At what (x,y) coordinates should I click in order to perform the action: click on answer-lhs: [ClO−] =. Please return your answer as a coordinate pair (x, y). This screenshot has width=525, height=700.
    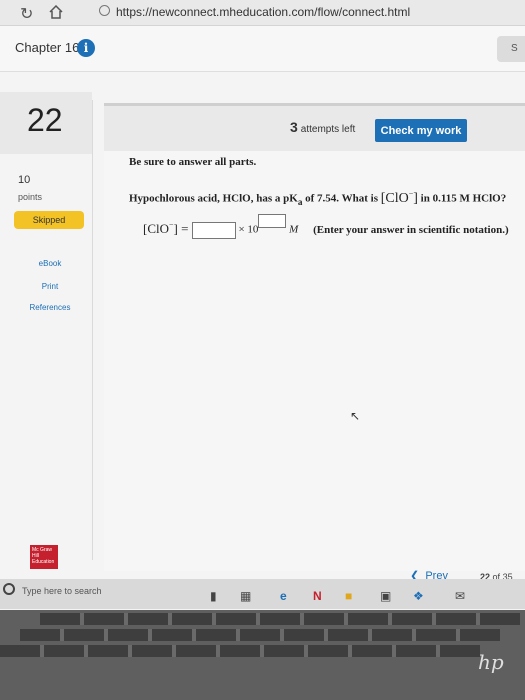
    Looking at the image, I should click on (167, 228).